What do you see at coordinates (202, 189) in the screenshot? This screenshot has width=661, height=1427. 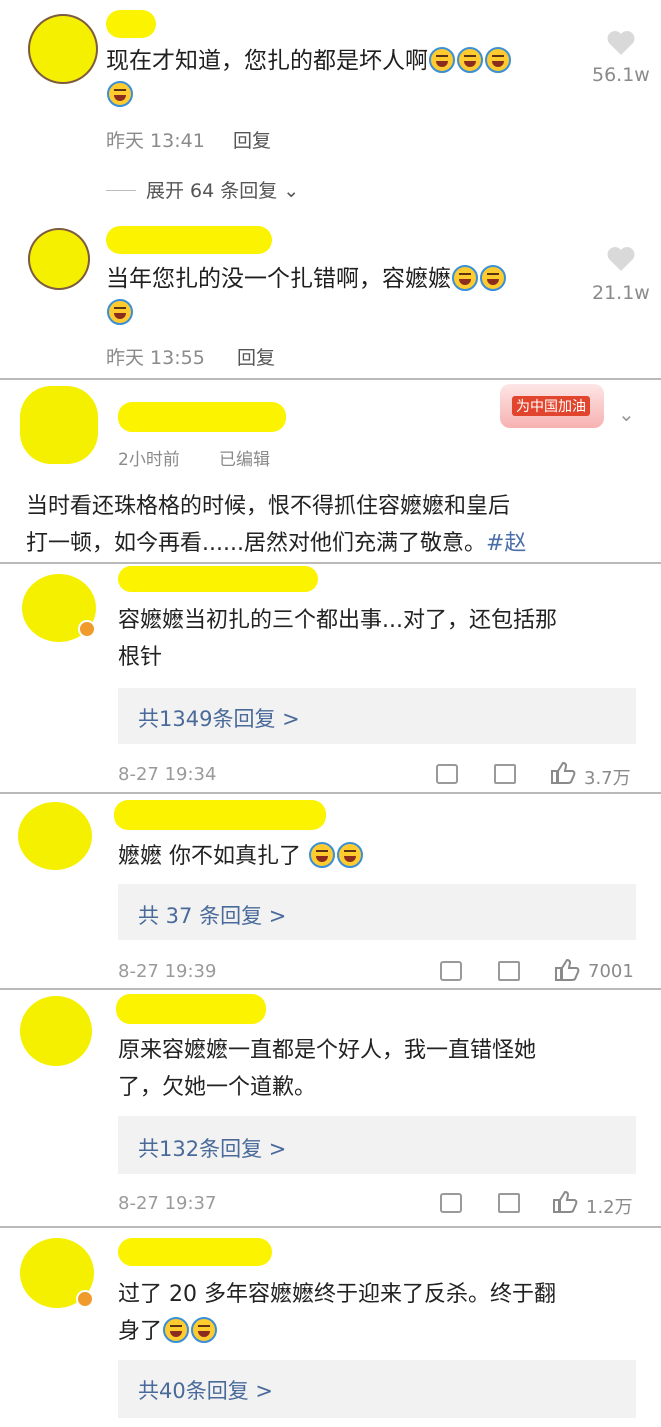 I see `expand-replies: 展开 64 条回复 ⌄` at bounding box center [202, 189].